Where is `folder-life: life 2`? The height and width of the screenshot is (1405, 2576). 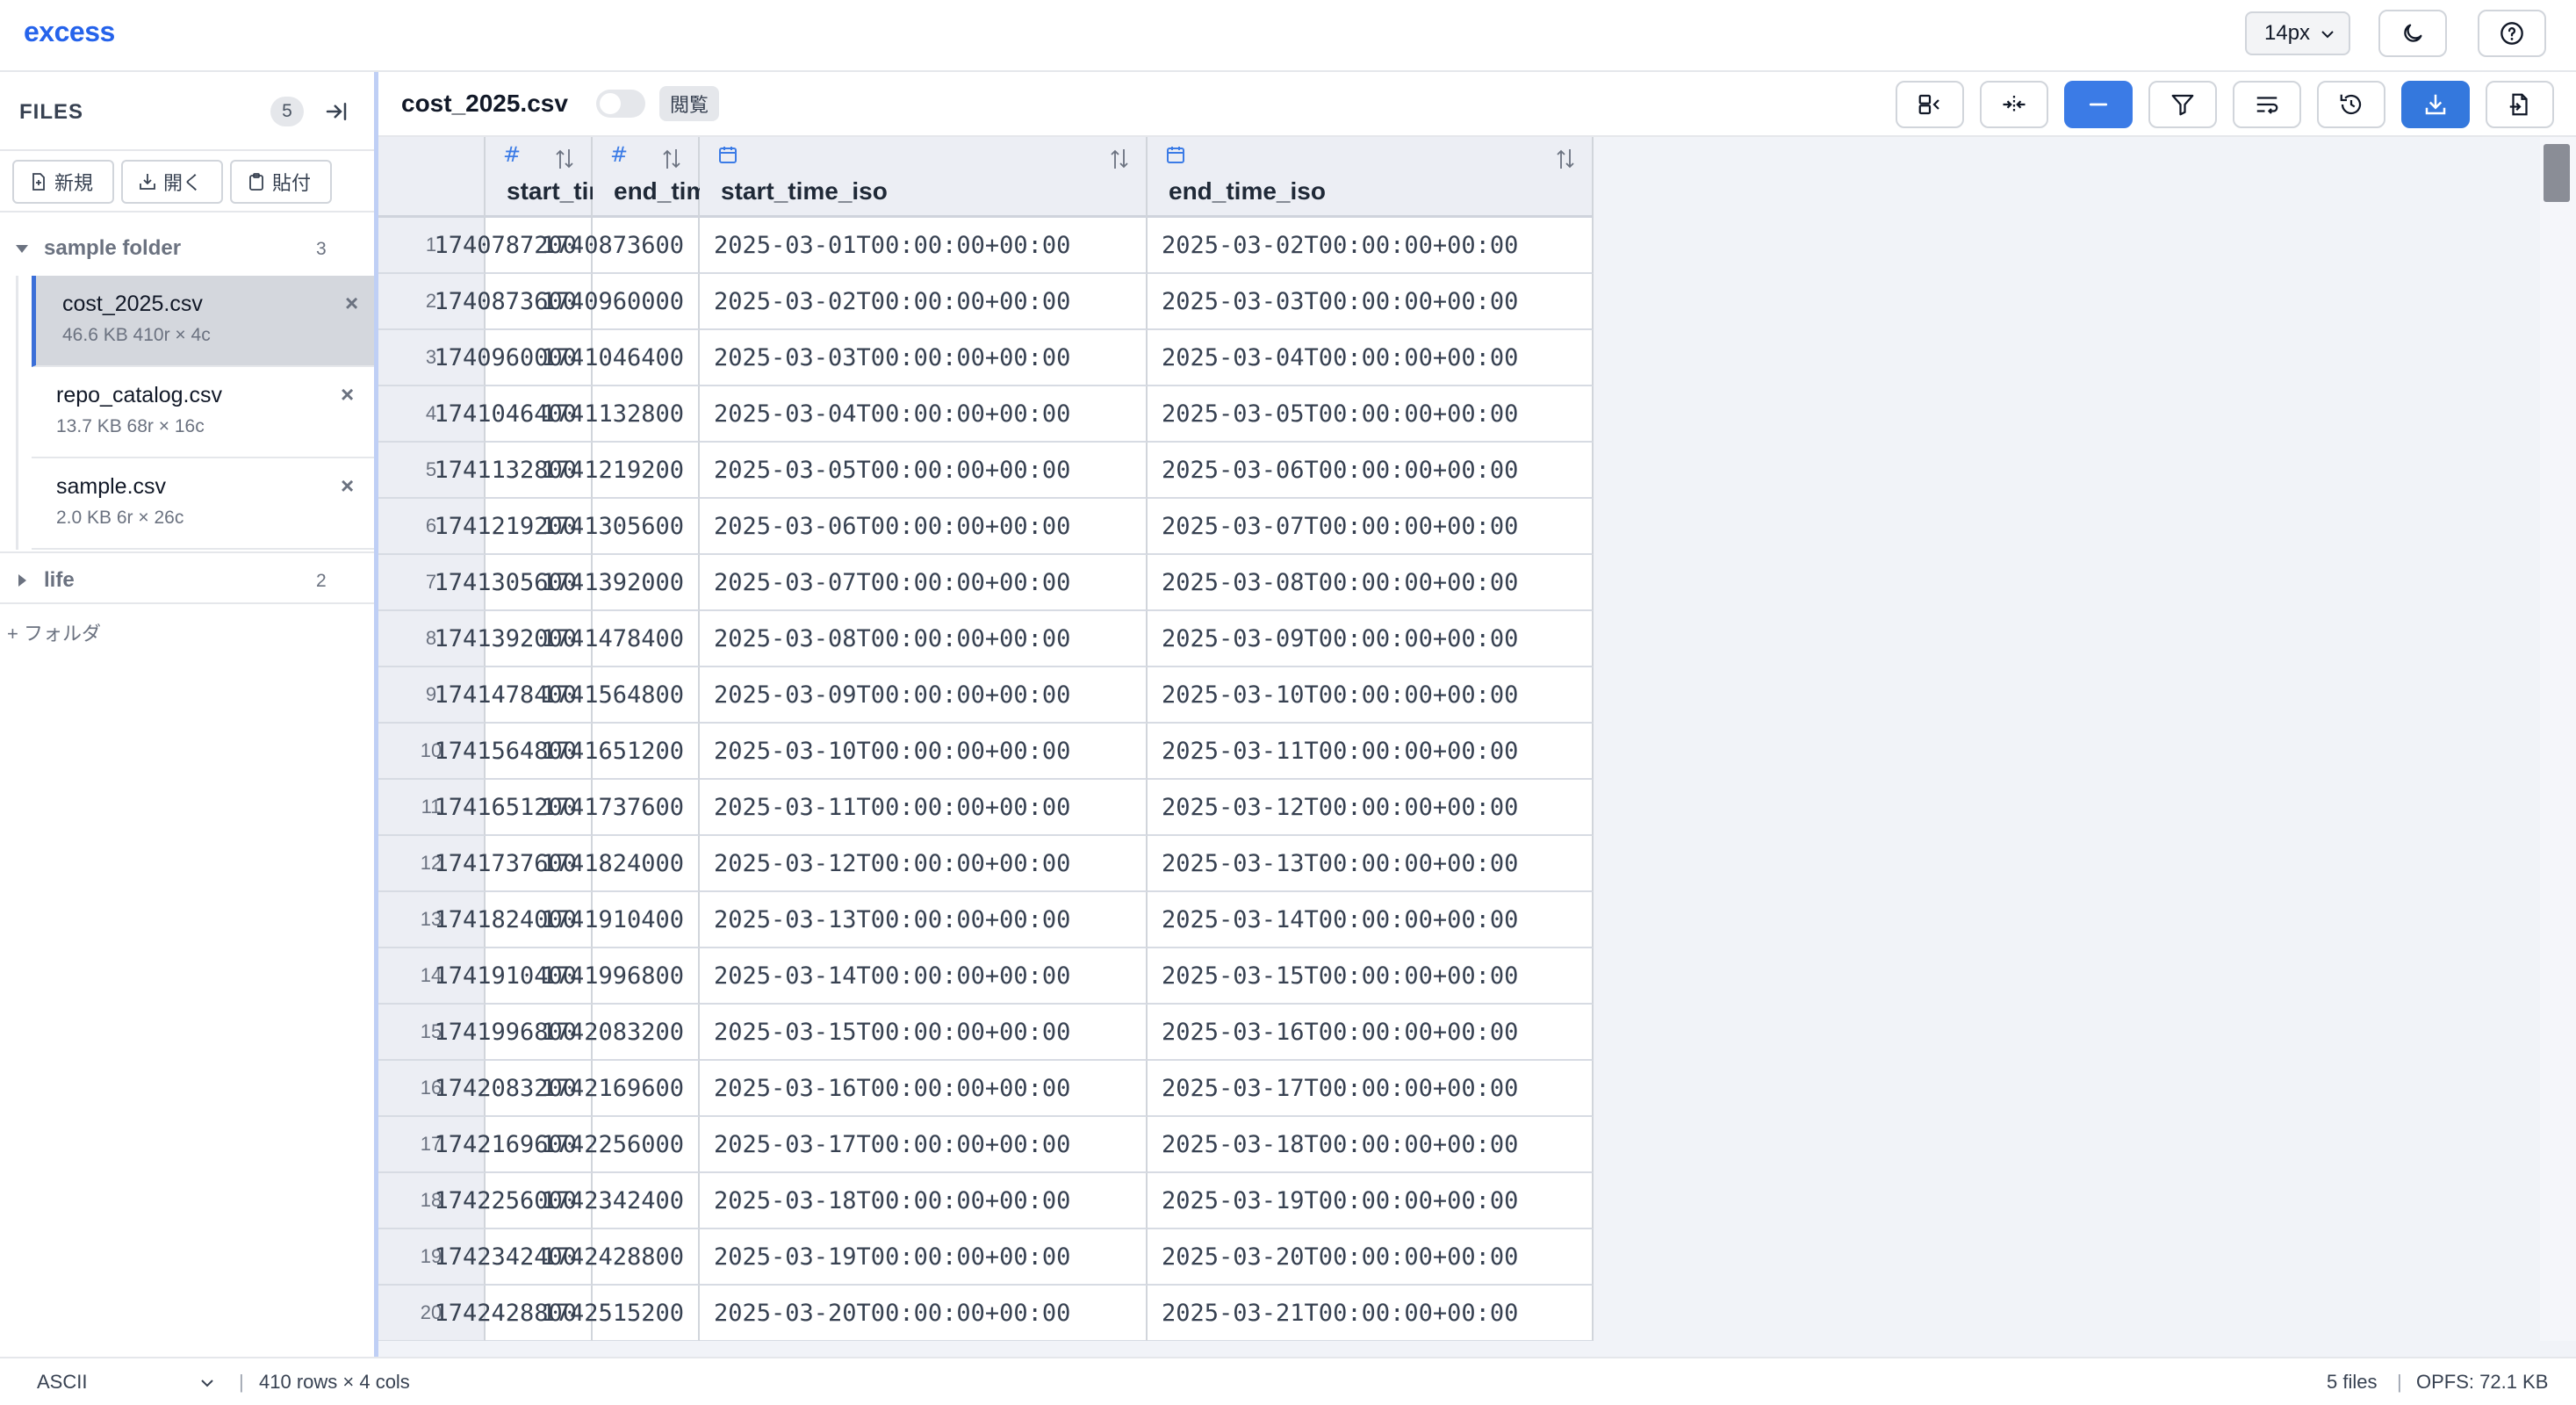 folder-life: life 2 is located at coordinates (188, 578).